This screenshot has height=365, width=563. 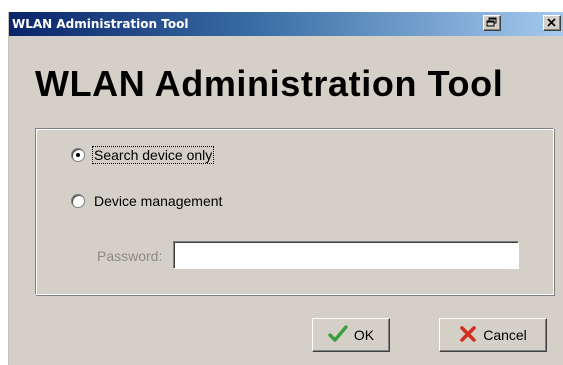 What do you see at coordinates (100, 24) in the screenshot?
I see `window-title: WLAN Administration Tool` at bounding box center [100, 24].